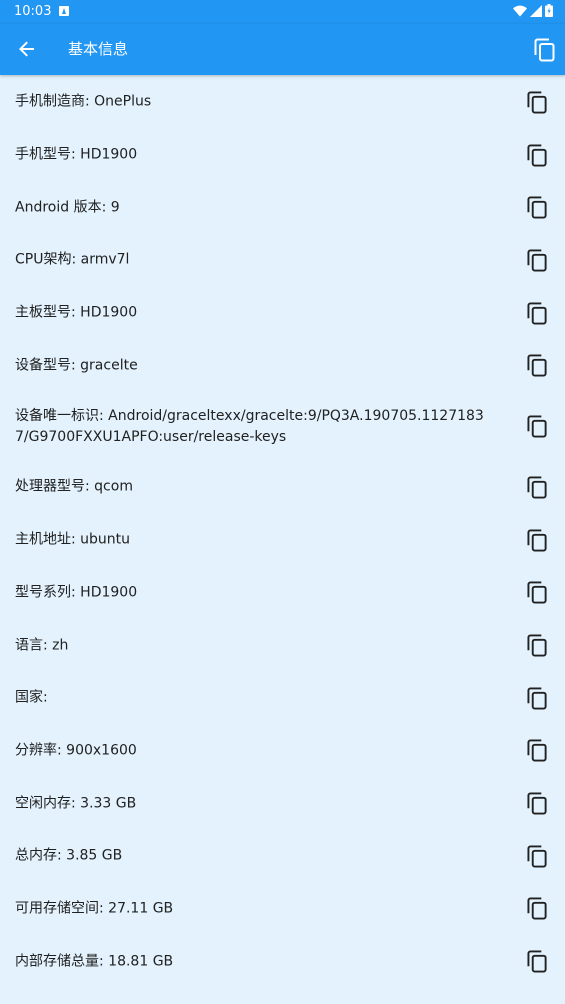  What do you see at coordinates (282, 155) in the screenshot?
I see `list-item: 手机型号: HD1900` at bounding box center [282, 155].